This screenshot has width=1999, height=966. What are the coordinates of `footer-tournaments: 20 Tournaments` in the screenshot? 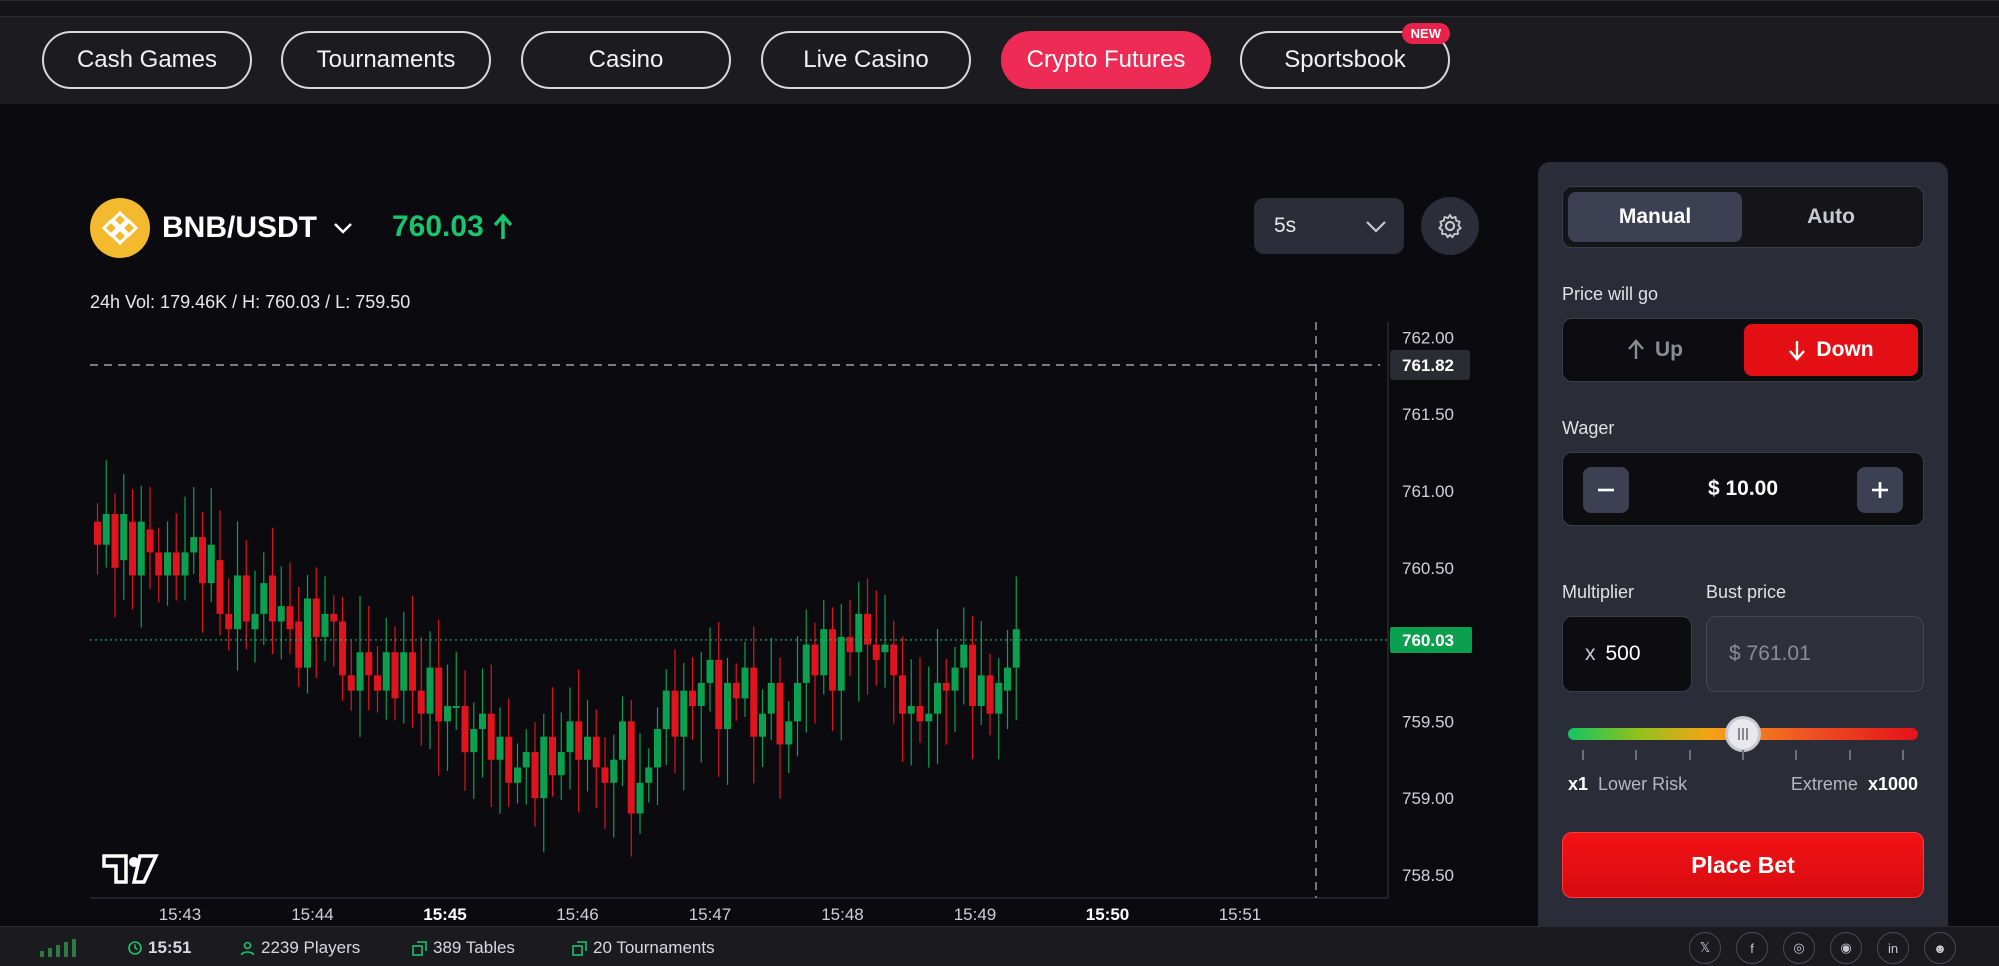 It's located at (643, 948).